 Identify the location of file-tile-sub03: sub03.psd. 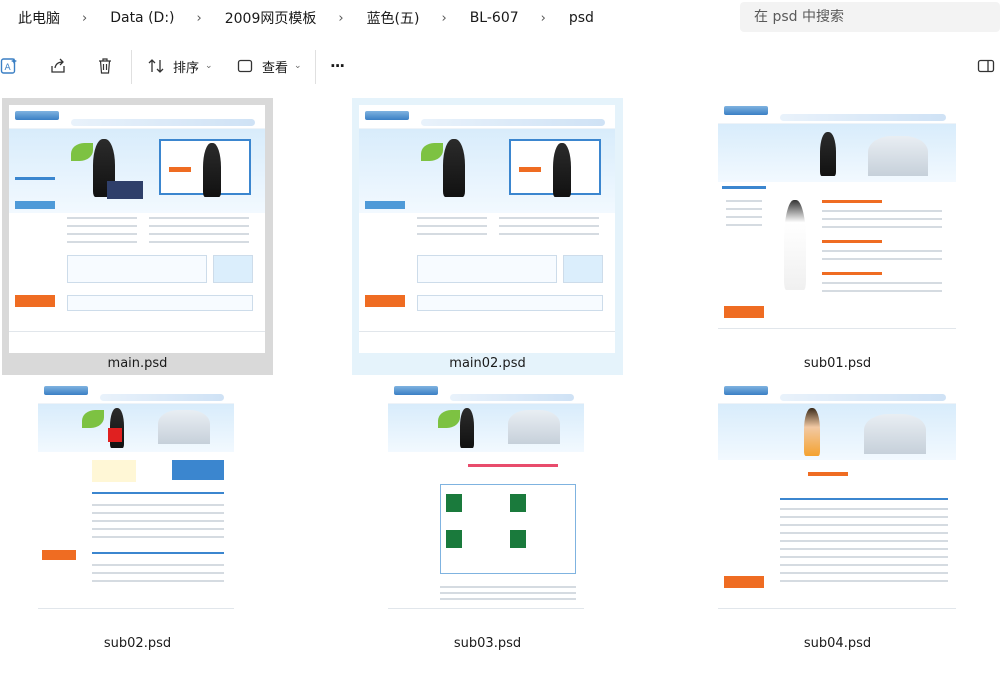
(487, 516).